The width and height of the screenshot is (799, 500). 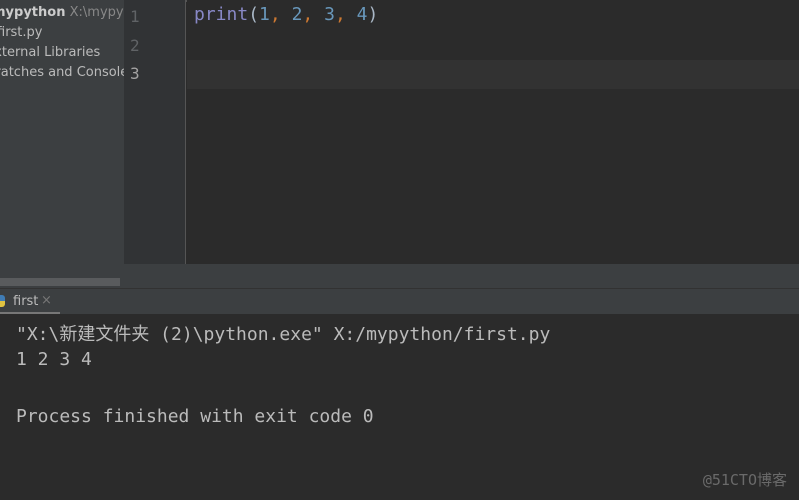 I want to click on current-line-highlight, so click(x=493, y=74).